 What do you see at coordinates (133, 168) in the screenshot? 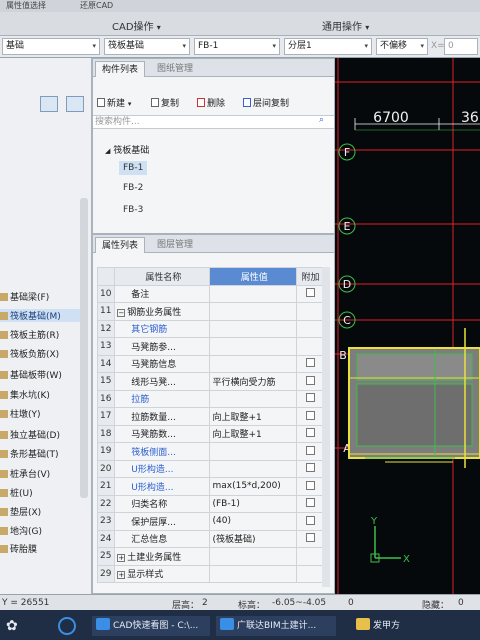
I see `component-item: FB-1` at bounding box center [133, 168].